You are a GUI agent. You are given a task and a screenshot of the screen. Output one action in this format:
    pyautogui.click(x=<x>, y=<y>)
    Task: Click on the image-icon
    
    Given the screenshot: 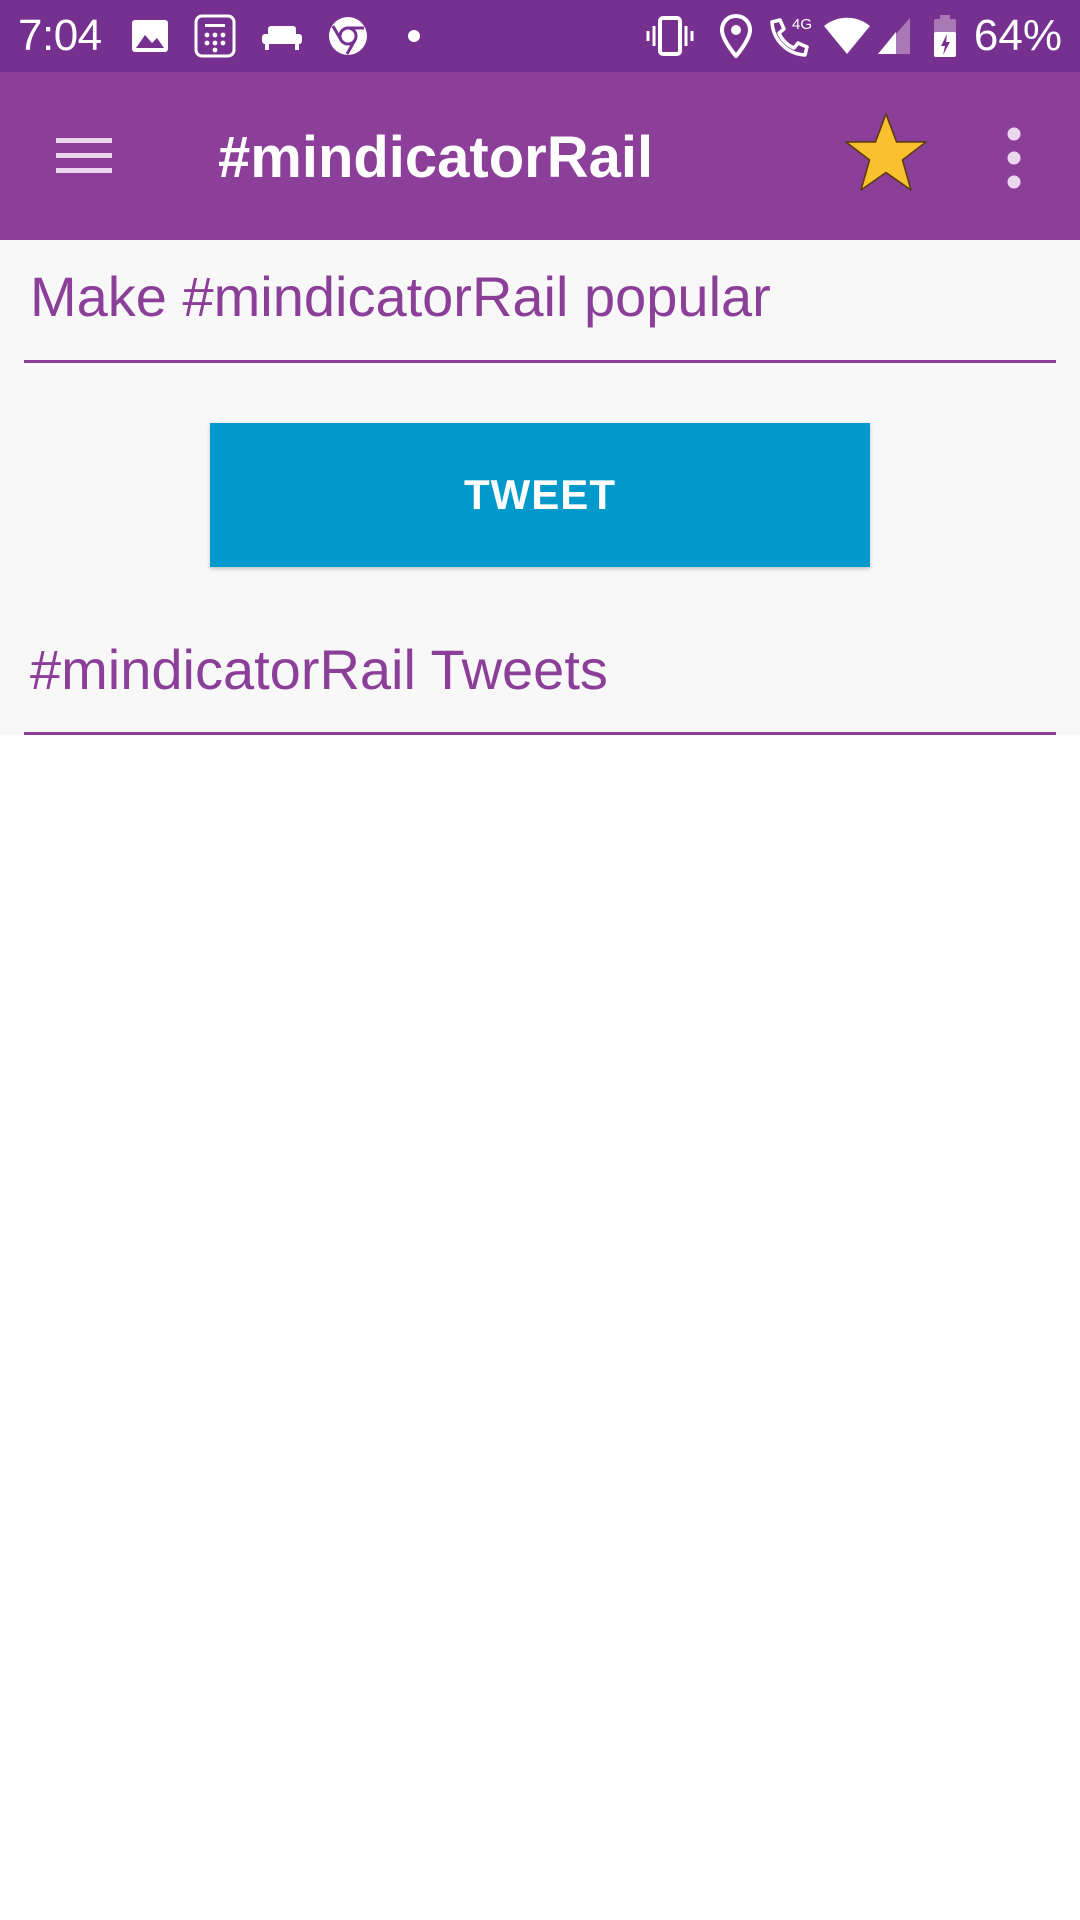 What is the action you would take?
    pyautogui.click(x=150, y=36)
    